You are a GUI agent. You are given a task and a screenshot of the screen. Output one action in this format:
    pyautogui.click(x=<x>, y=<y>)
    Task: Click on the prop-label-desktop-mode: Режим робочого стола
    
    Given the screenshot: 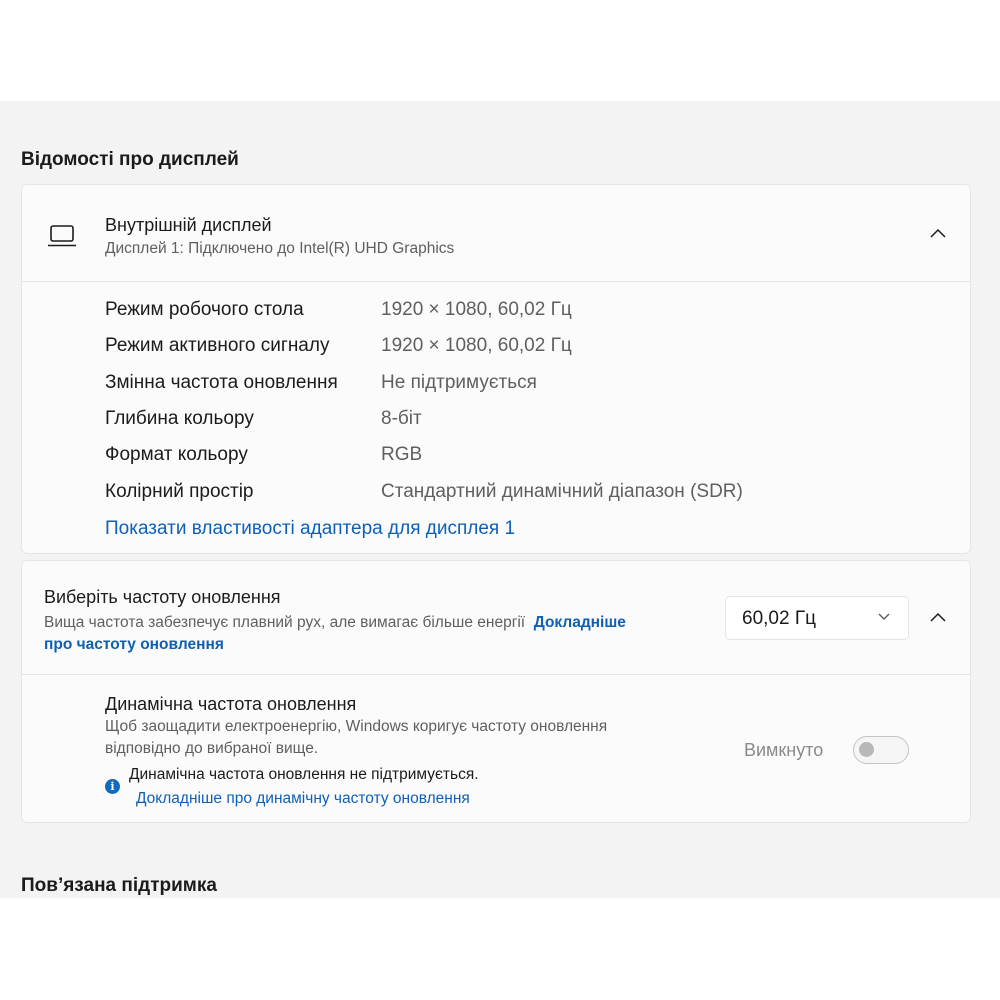 What is the action you would take?
    pyautogui.click(x=204, y=309)
    